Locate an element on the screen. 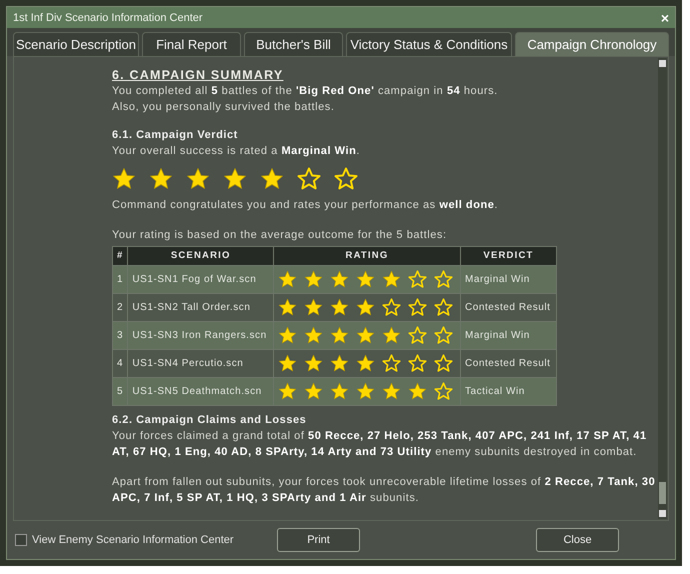 This screenshot has width=690, height=574. table-cell: 1 is located at coordinates (120, 280).